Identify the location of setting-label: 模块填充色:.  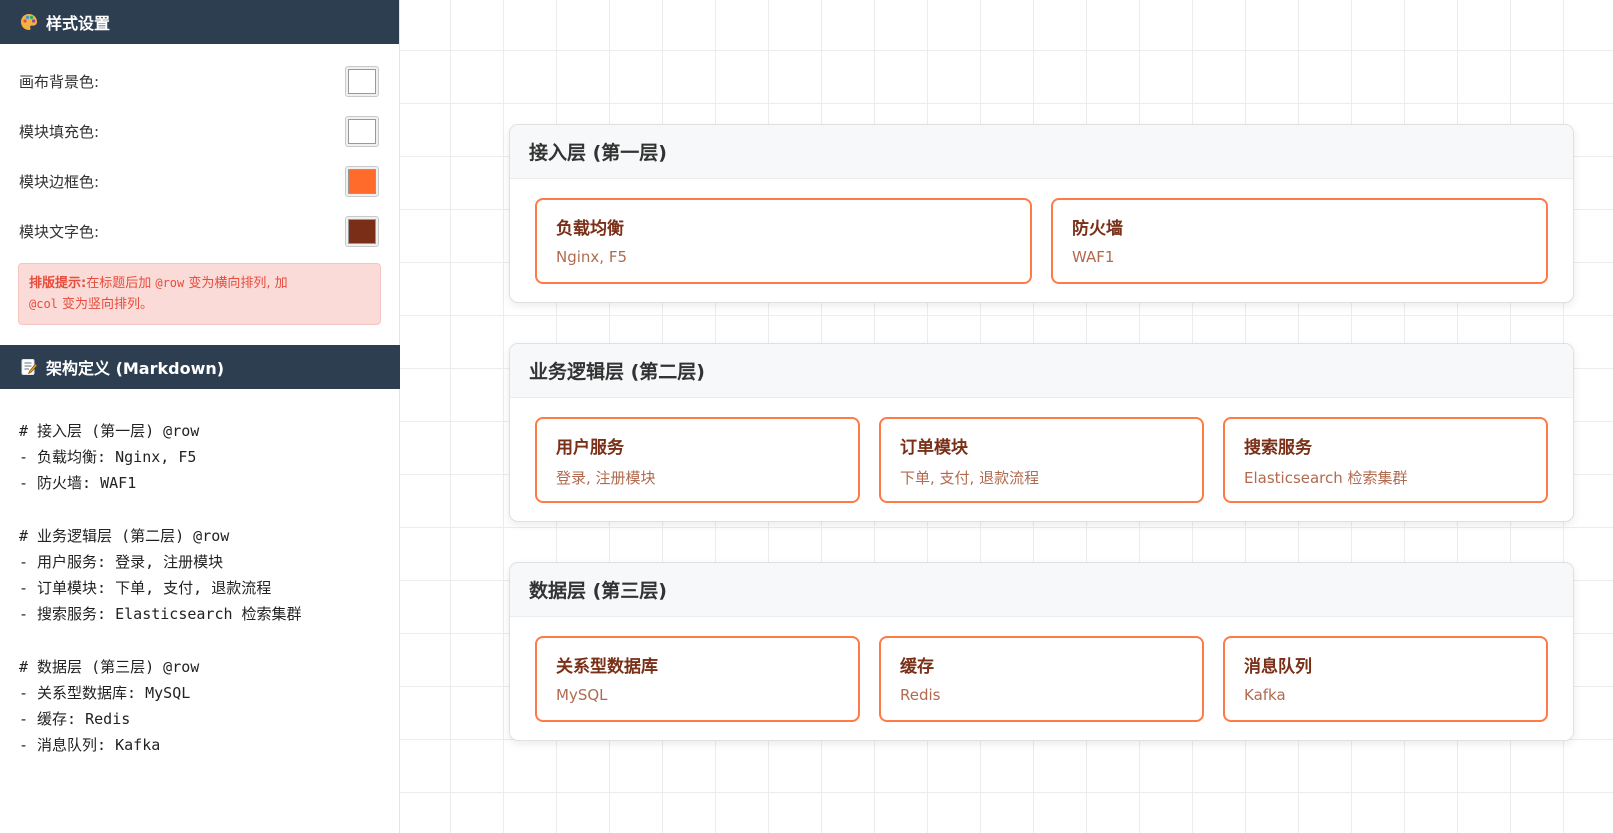
(59, 131).